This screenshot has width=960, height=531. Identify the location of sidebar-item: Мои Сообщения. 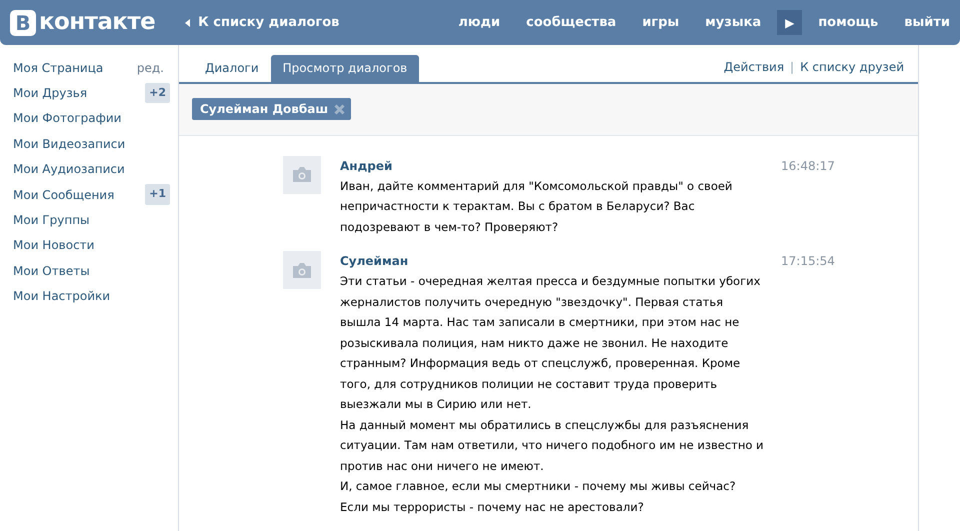
(63, 195).